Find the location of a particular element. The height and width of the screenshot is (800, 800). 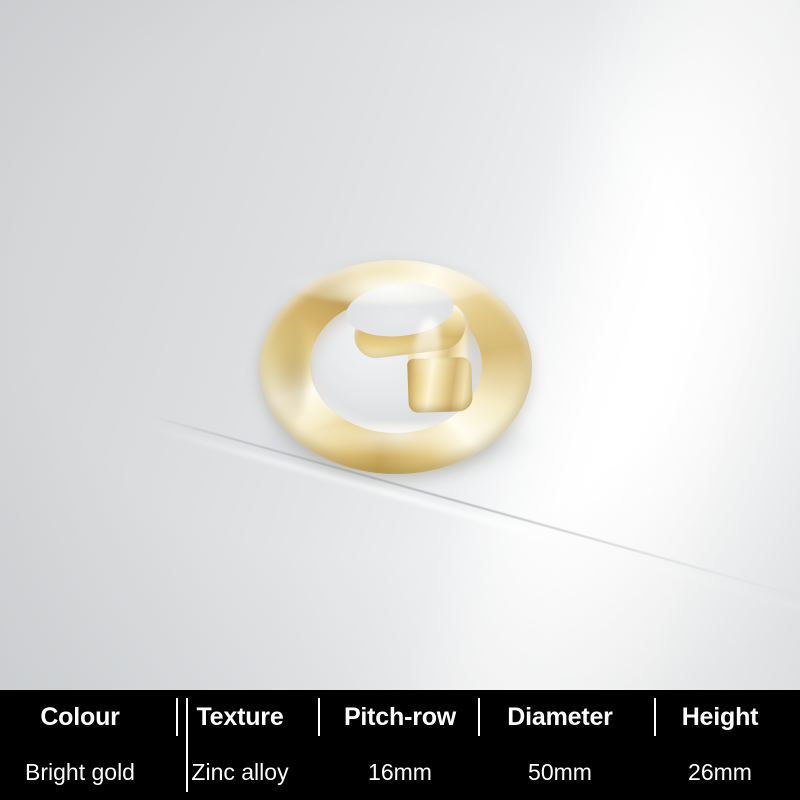

spec-value-diameter: 50mm is located at coordinates (560, 772).